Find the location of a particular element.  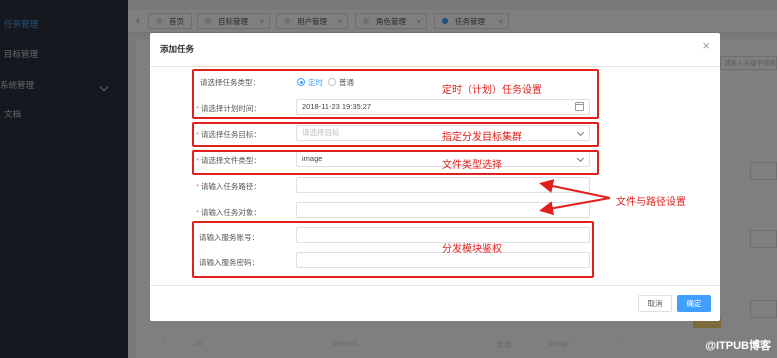

annotation-auth: 分发模块鉴权 is located at coordinates (472, 249).